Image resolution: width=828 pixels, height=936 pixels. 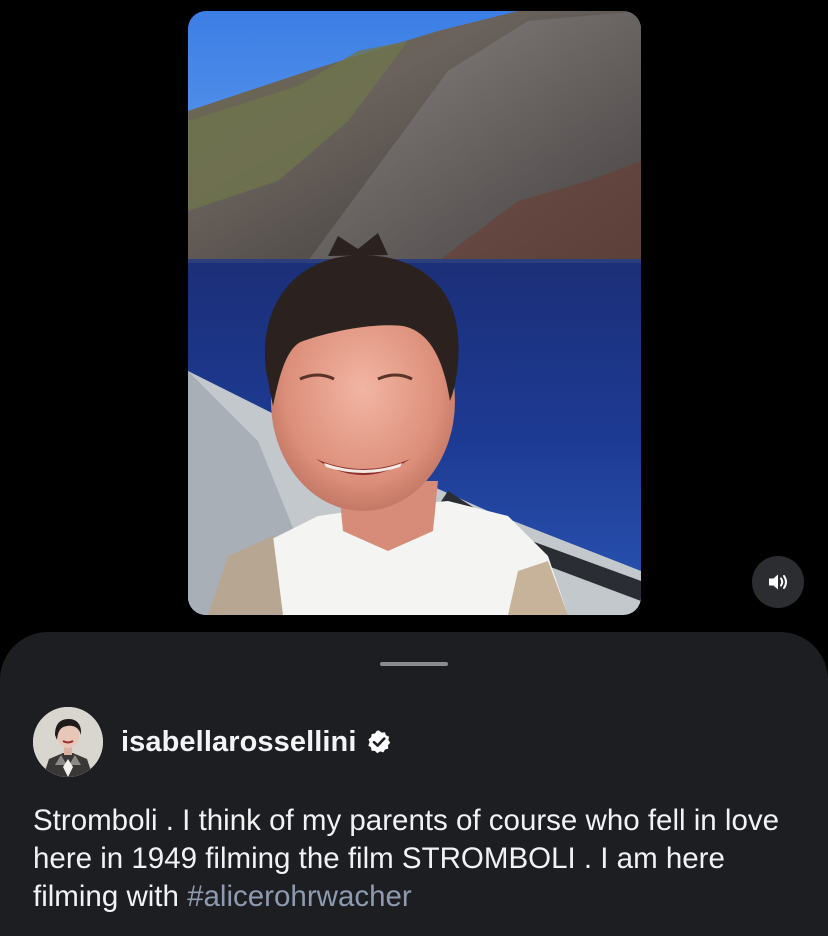 I want to click on author-username: isabellarossellini, so click(x=239, y=742).